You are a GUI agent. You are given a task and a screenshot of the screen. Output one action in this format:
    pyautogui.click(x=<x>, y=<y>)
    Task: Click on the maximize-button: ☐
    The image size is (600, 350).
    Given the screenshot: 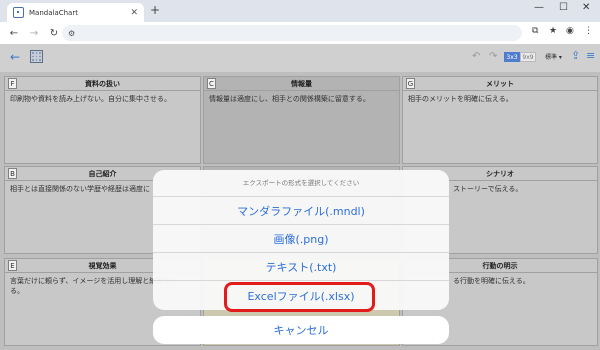 What is the action you would take?
    pyautogui.click(x=563, y=7)
    